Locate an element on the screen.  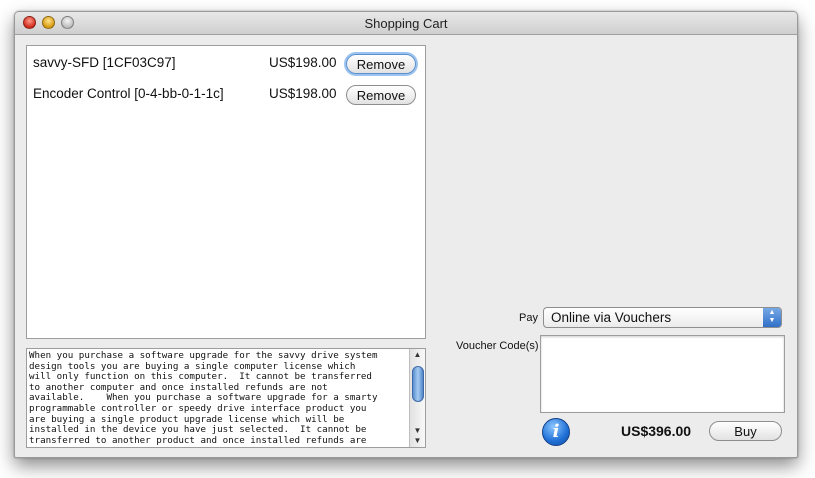
scroll-down-arrow-icon: ▼ is located at coordinates (417, 441).